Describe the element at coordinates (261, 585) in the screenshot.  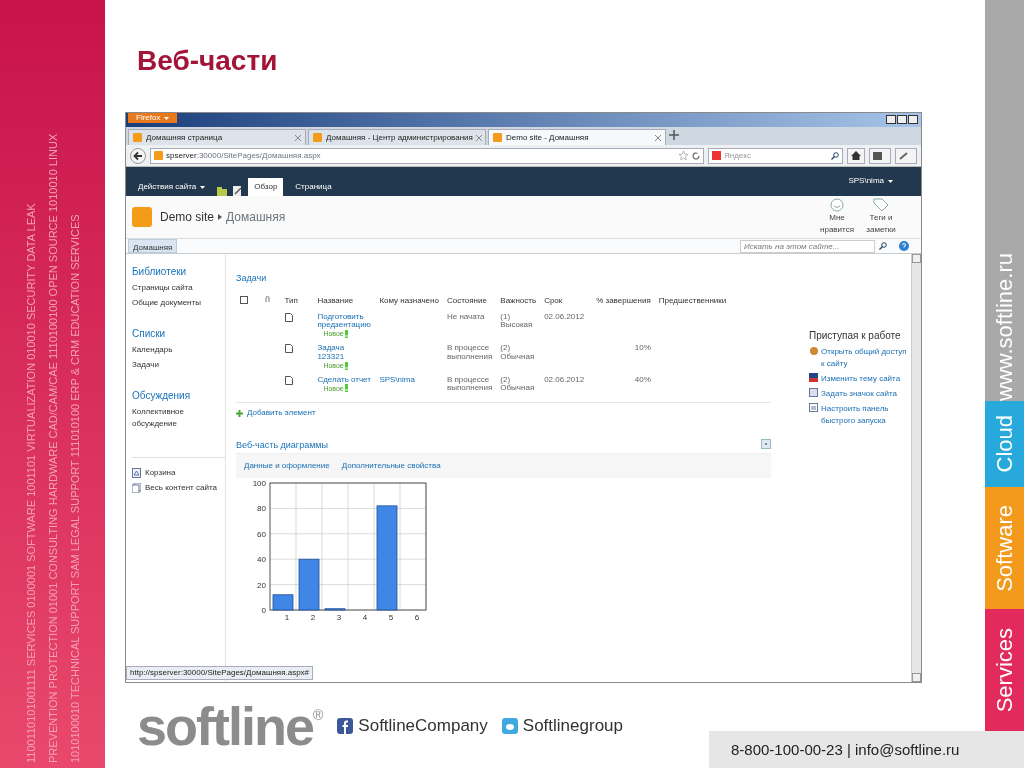
I see `axis-tick-label: 20` at that location.